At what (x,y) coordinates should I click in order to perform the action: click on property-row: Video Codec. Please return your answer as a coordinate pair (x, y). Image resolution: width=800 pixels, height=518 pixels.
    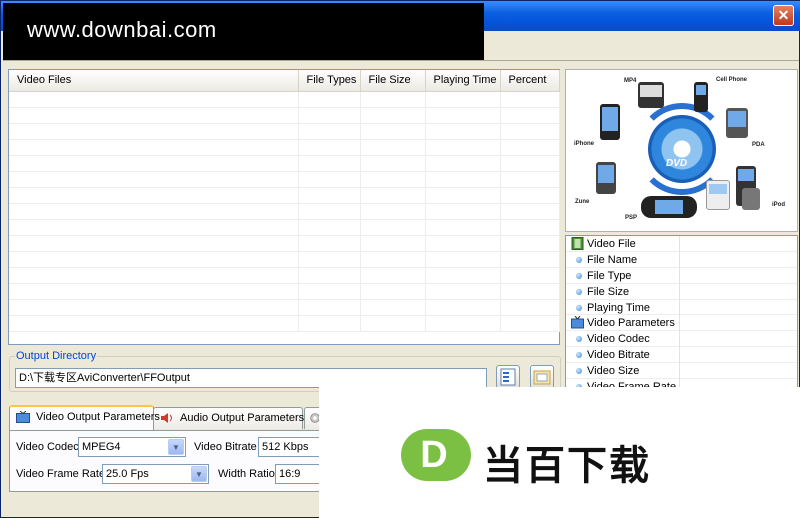
    Looking at the image, I should click on (681, 339).